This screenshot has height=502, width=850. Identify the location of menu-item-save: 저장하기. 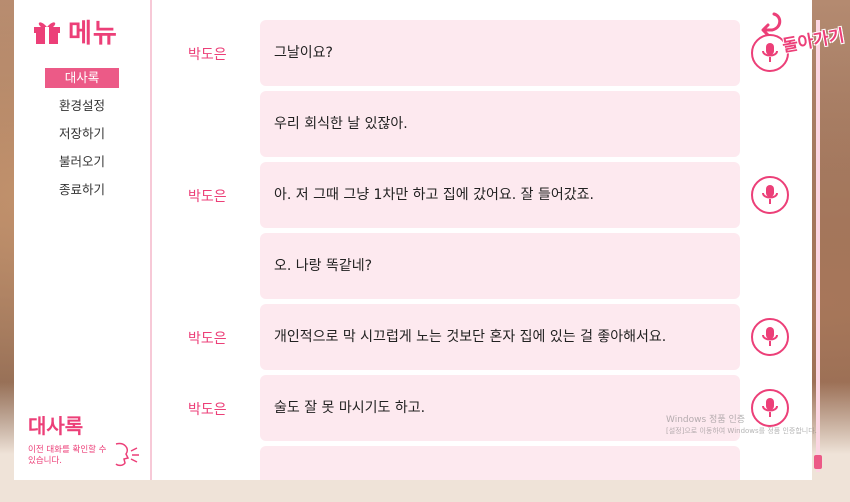
(82, 134).